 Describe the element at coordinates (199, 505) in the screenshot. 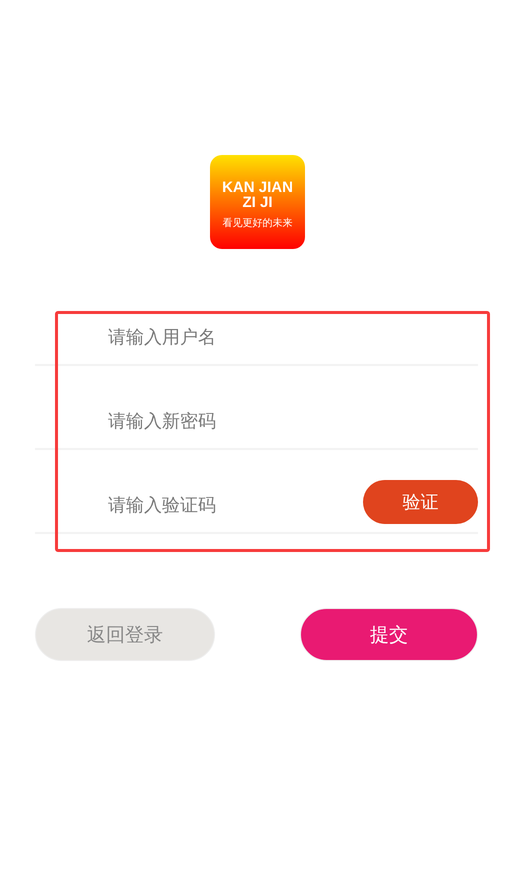

I see `input-field: 请输入验证码` at that location.